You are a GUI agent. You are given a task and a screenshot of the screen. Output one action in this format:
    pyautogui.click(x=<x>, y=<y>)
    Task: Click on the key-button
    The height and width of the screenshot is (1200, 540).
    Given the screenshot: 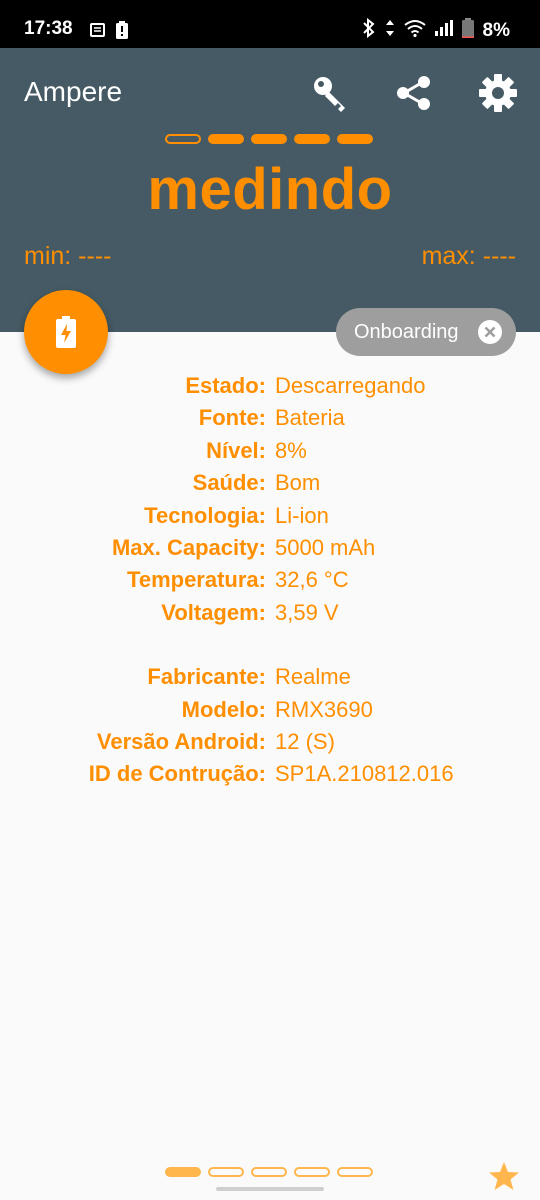 What is the action you would take?
    pyautogui.click(x=331, y=93)
    